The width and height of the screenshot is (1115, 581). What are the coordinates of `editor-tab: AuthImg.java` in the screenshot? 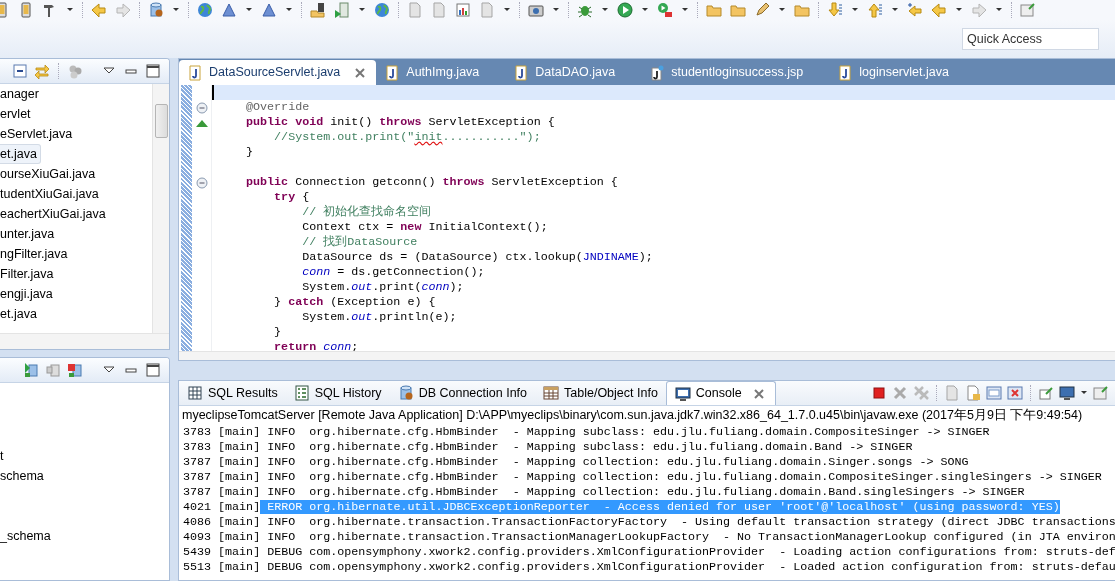 It's located at (441, 72).